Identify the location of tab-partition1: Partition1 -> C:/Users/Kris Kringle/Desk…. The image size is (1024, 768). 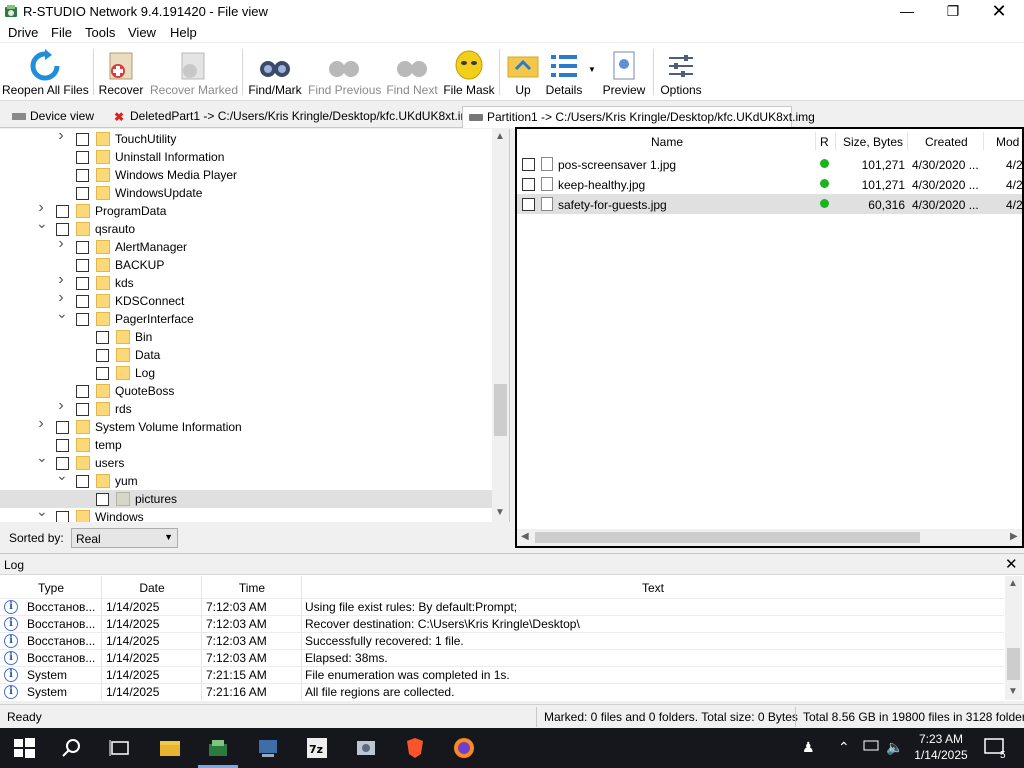
(638, 117).